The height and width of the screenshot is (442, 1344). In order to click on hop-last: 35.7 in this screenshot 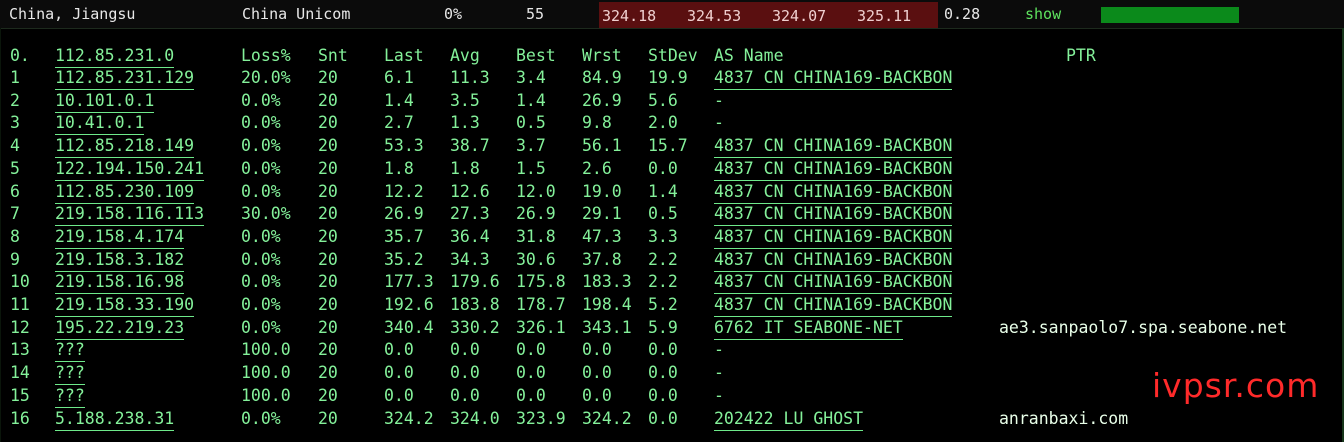, I will do `click(404, 236)`.